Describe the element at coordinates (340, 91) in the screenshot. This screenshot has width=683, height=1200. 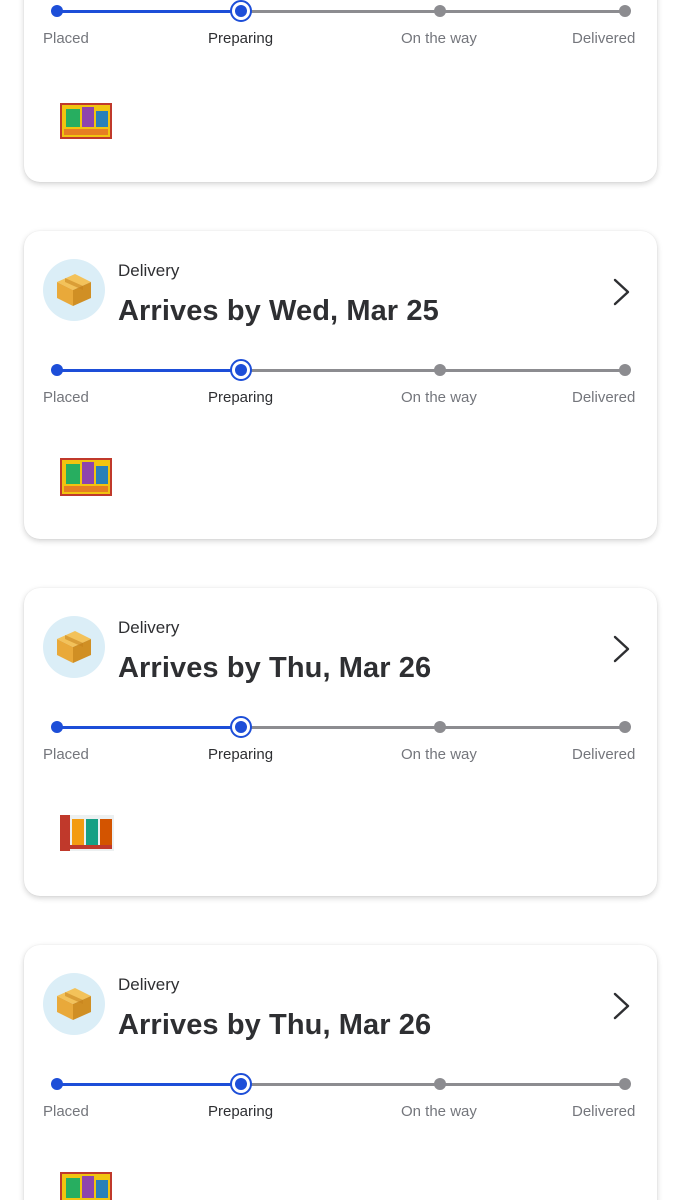
I see `order-card: Placed Preparing On the way Delivered` at that location.